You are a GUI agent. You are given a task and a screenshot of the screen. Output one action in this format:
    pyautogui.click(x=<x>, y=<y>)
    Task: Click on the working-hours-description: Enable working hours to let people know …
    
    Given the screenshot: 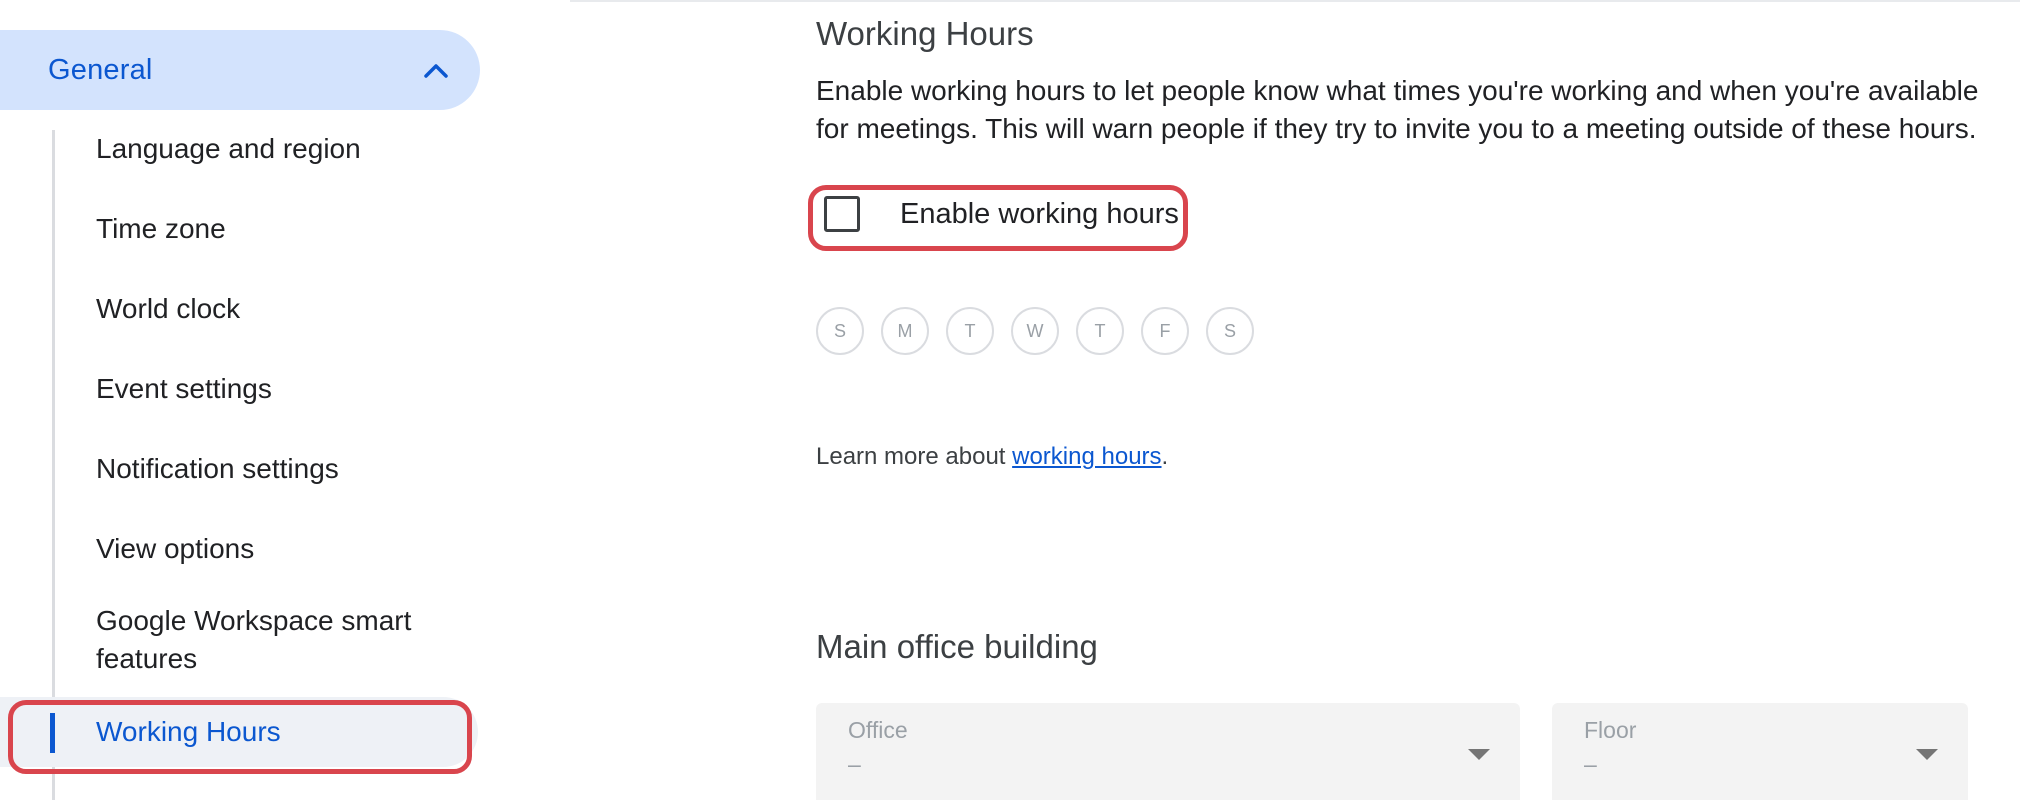 What is the action you would take?
    pyautogui.click(x=1397, y=109)
    